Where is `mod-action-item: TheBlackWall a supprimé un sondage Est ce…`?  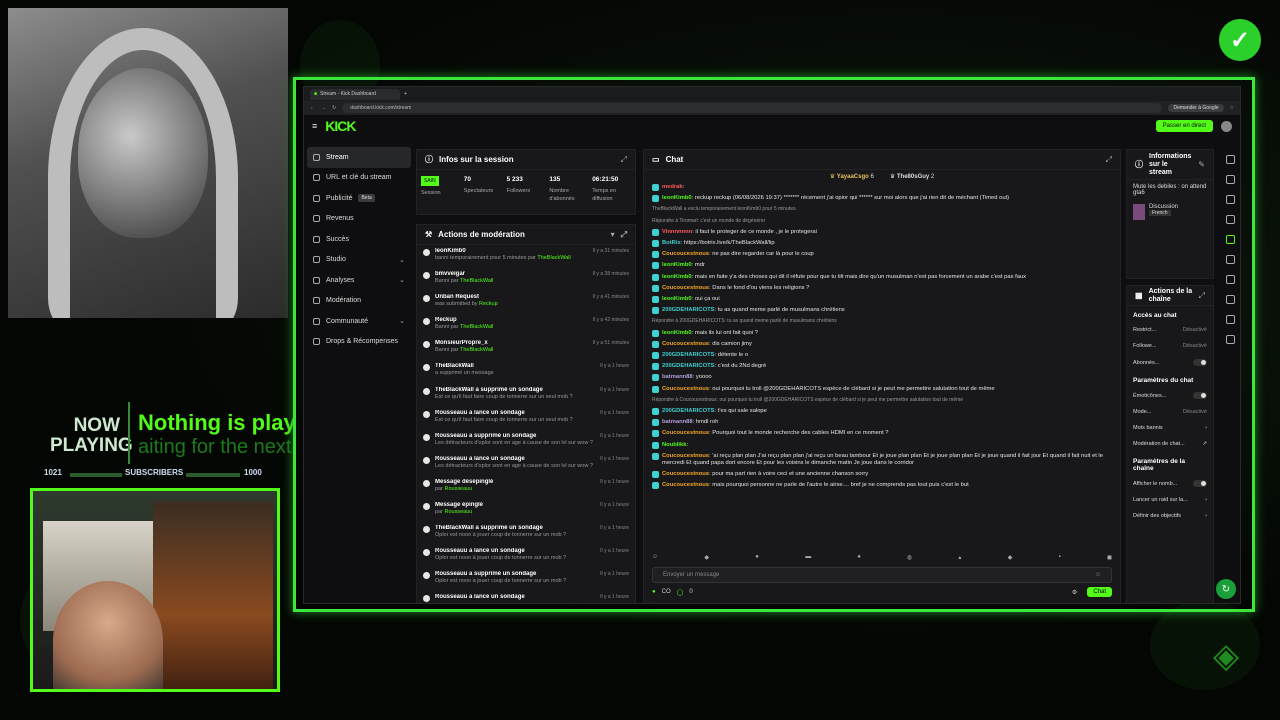
mod-action-item: TheBlackWall a supprimé un sondage Est ce… is located at coordinates (526, 395).